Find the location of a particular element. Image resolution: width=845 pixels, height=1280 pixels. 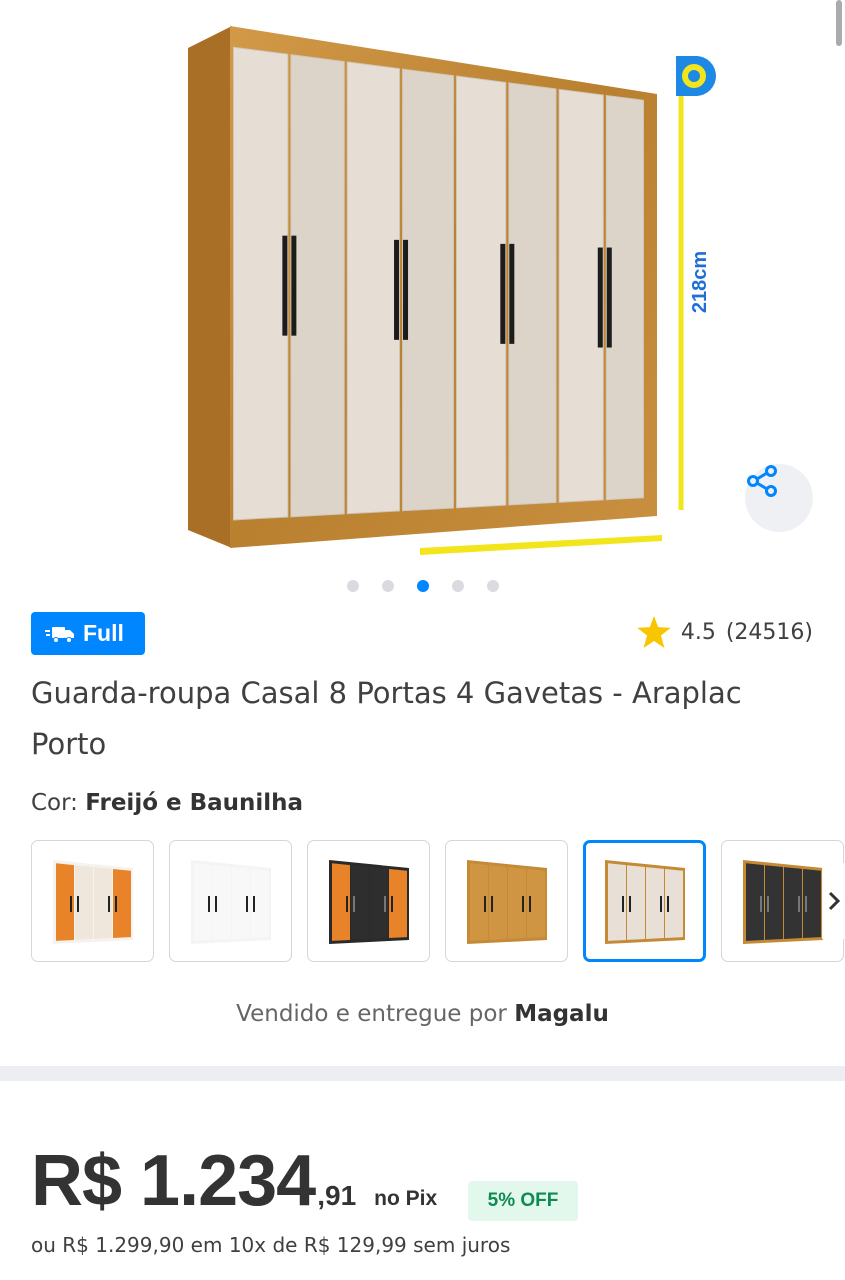

fast-truck-icon is located at coordinates (59, 634).